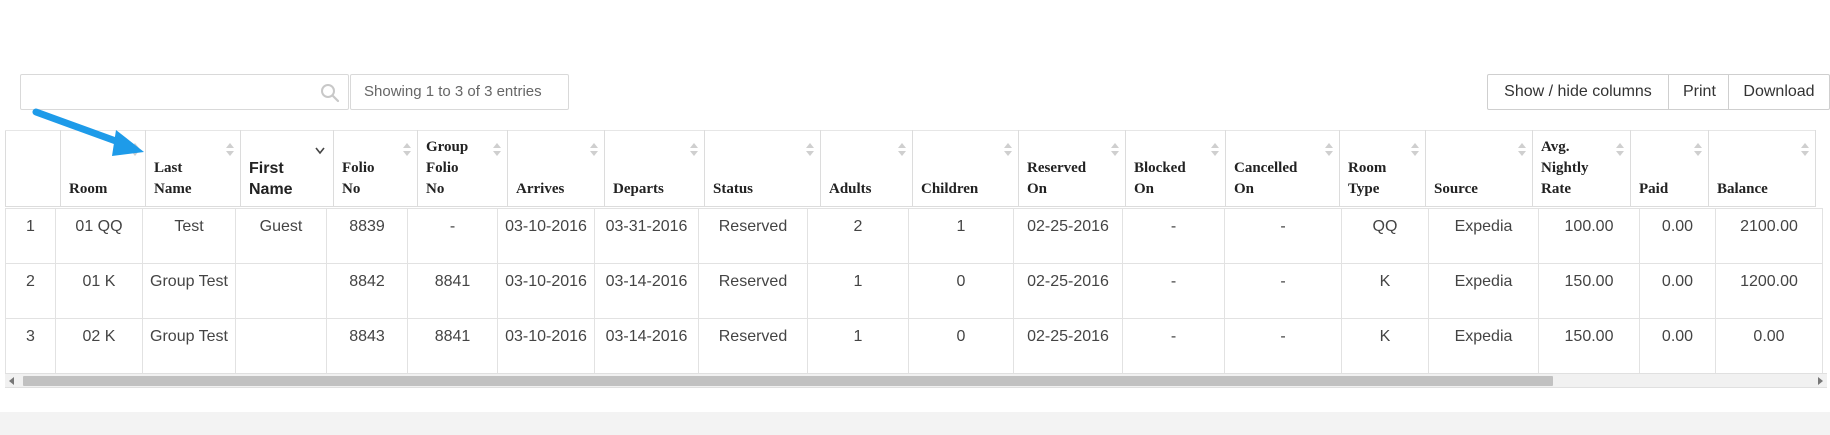 Image resolution: width=1830 pixels, height=435 pixels. What do you see at coordinates (271, 179) in the screenshot?
I see `header-label: First Name` at bounding box center [271, 179].